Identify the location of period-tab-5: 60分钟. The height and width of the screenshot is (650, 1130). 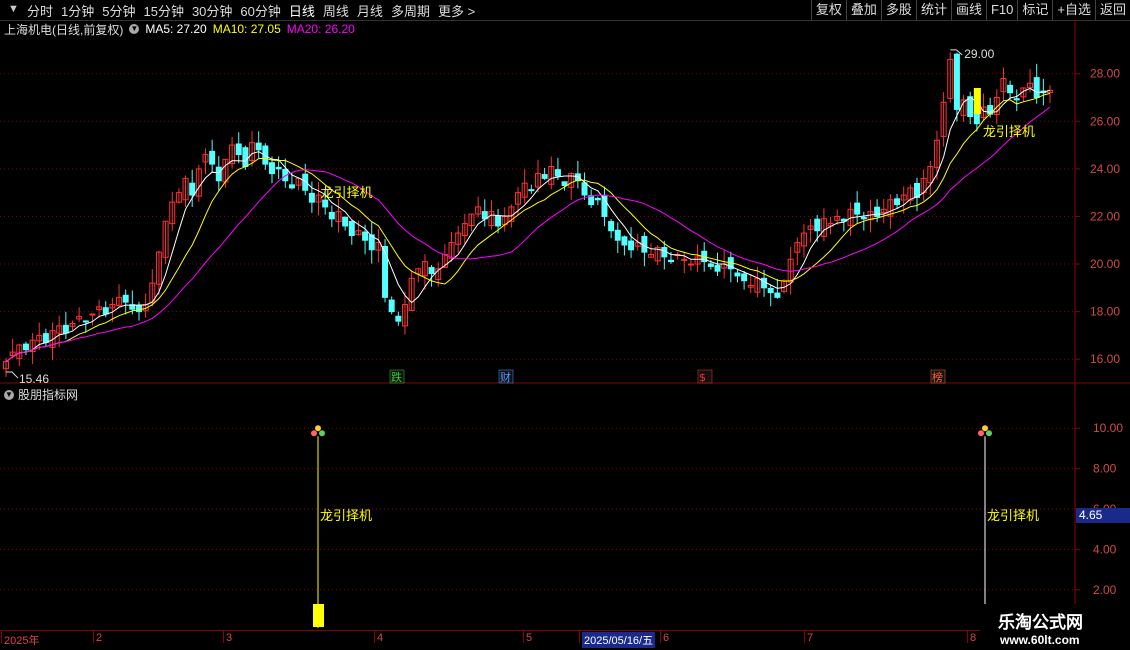
(260, 10).